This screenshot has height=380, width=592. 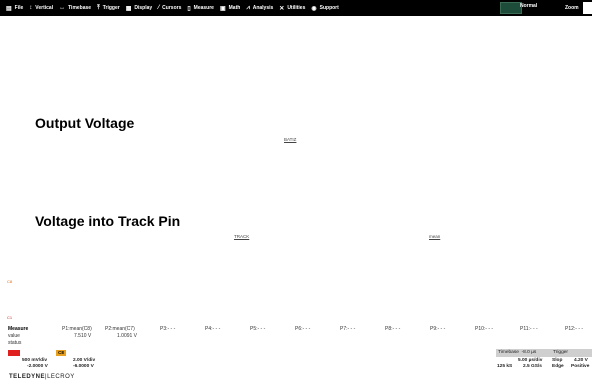 I want to click on vertical-icon: ↕, so click(x=31, y=8).